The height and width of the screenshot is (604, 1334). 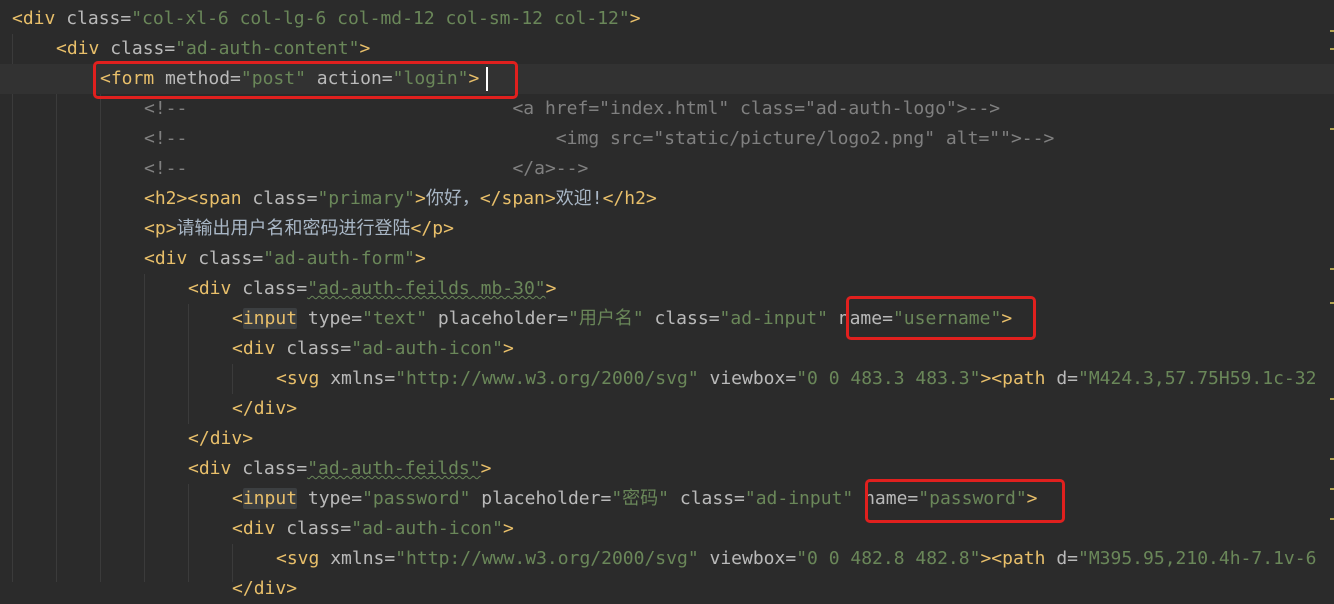 I want to click on code-token: "text", so click(x=395, y=318).